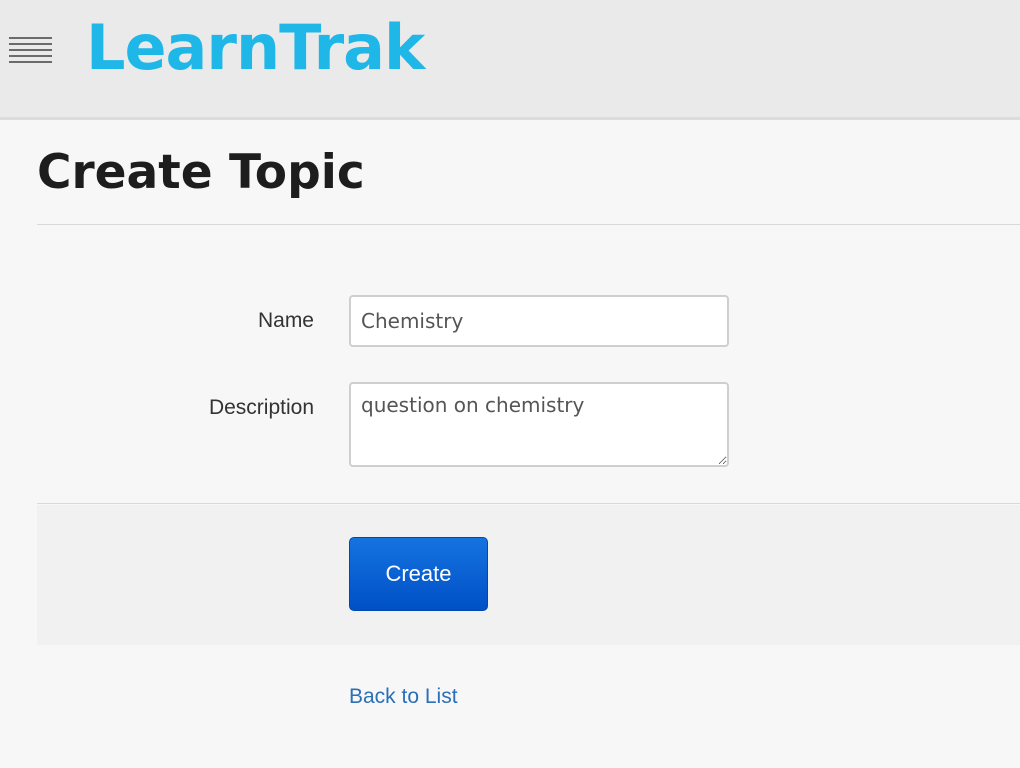 The height and width of the screenshot is (768, 1020). I want to click on back-to-list-link: Back to List, so click(403, 697).